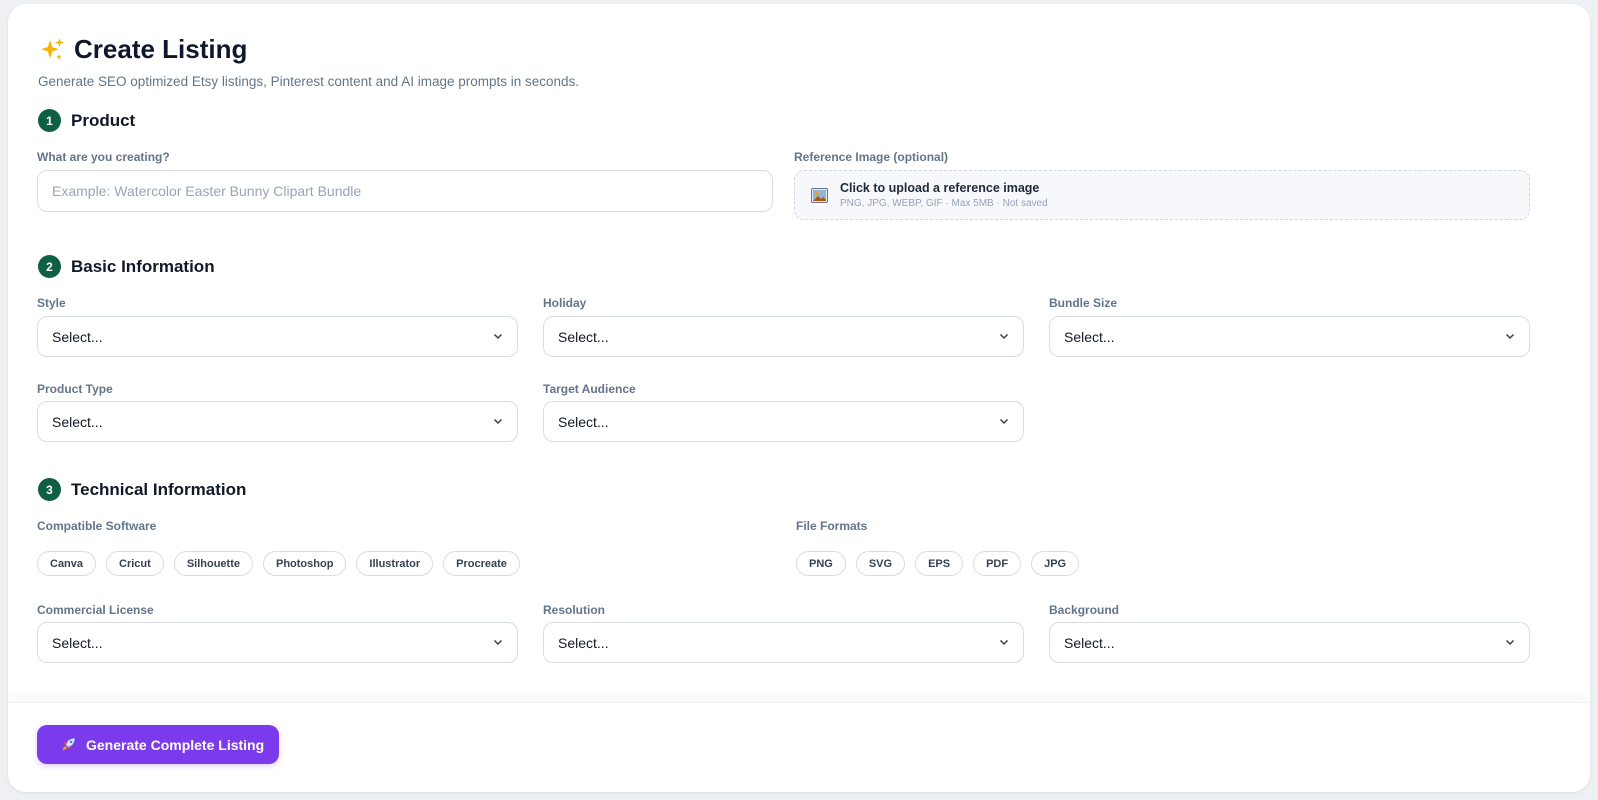 The width and height of the screenshot is (1598, 800). What do you see at coordinates (175, 744) in the screenshot?
I see `generate-button-label: Generate Complete Listing` at bounding box center [175, 744].